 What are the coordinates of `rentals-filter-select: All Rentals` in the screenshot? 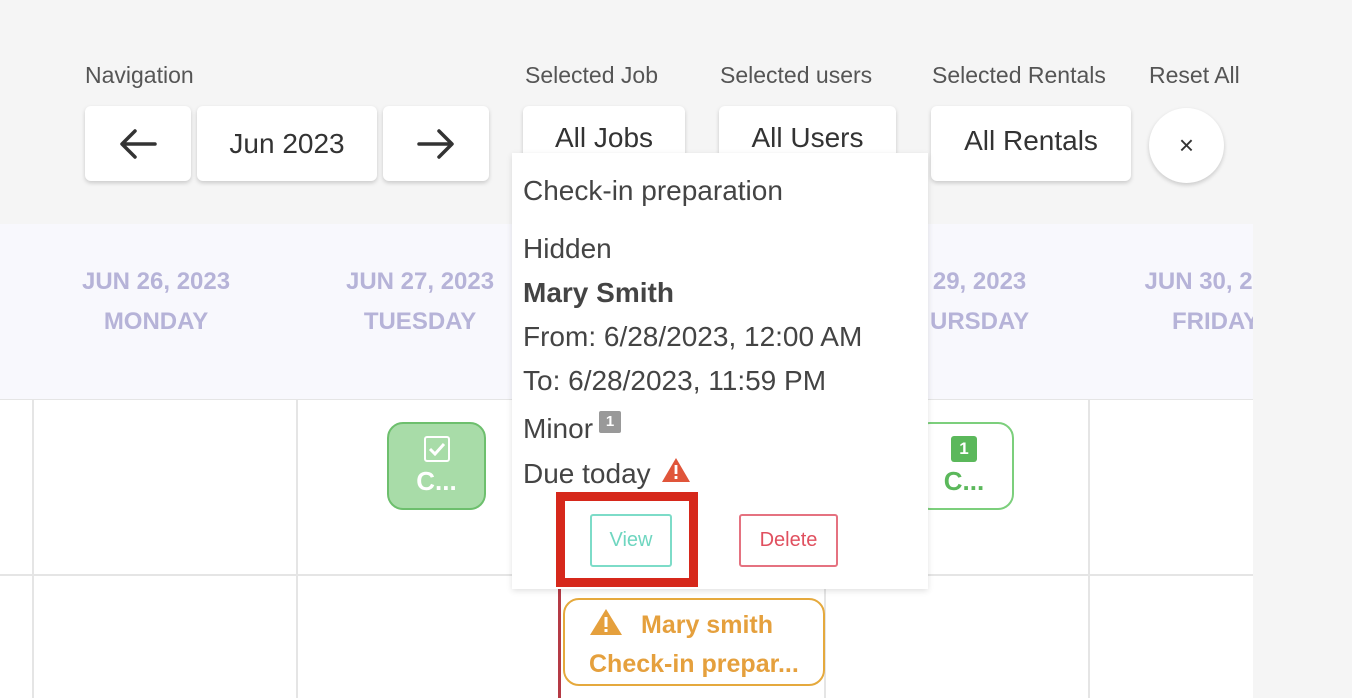 It's located at (1031, 143).